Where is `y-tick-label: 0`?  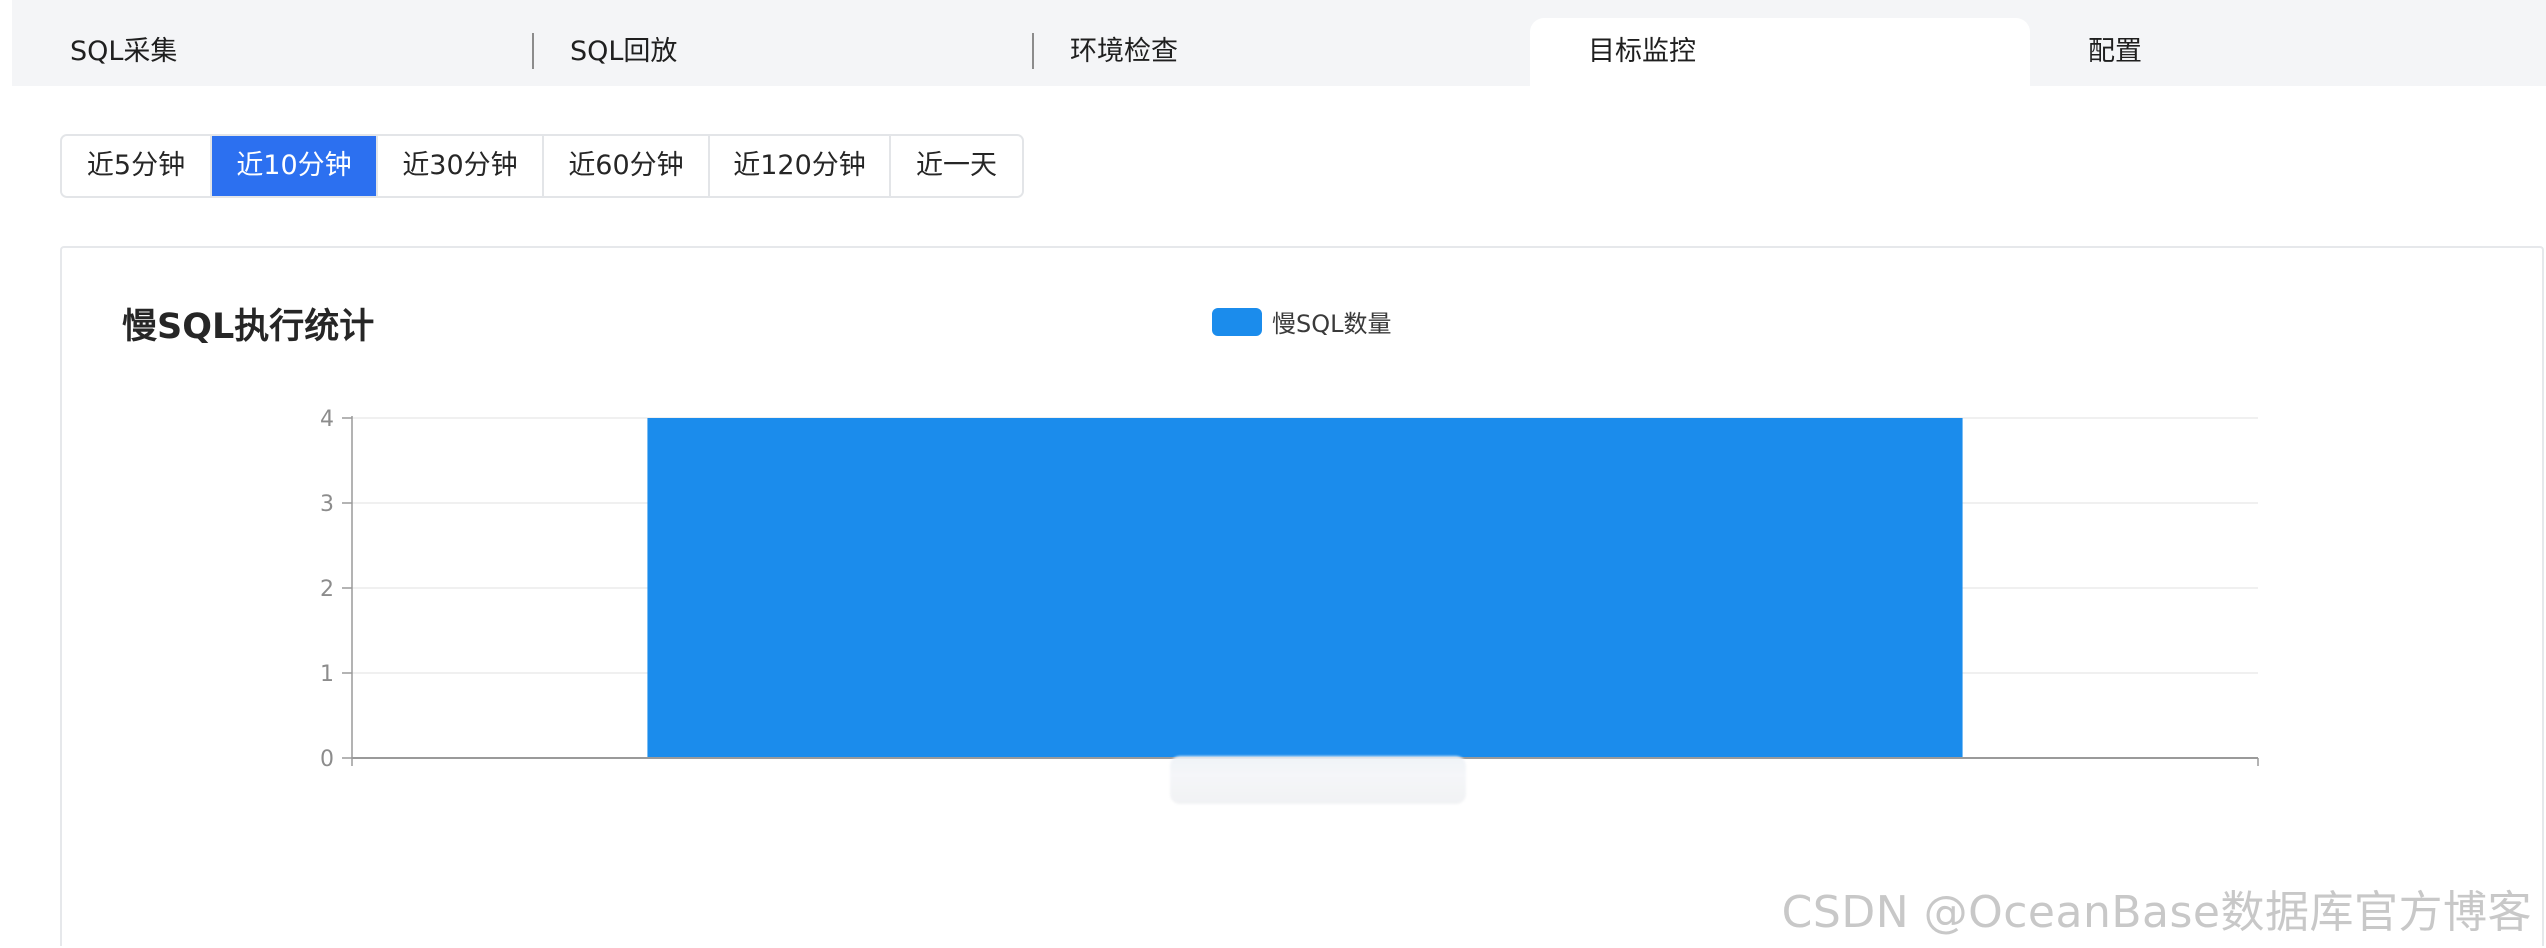 y-tick-label: 0 is located at coordinates (327, 759).